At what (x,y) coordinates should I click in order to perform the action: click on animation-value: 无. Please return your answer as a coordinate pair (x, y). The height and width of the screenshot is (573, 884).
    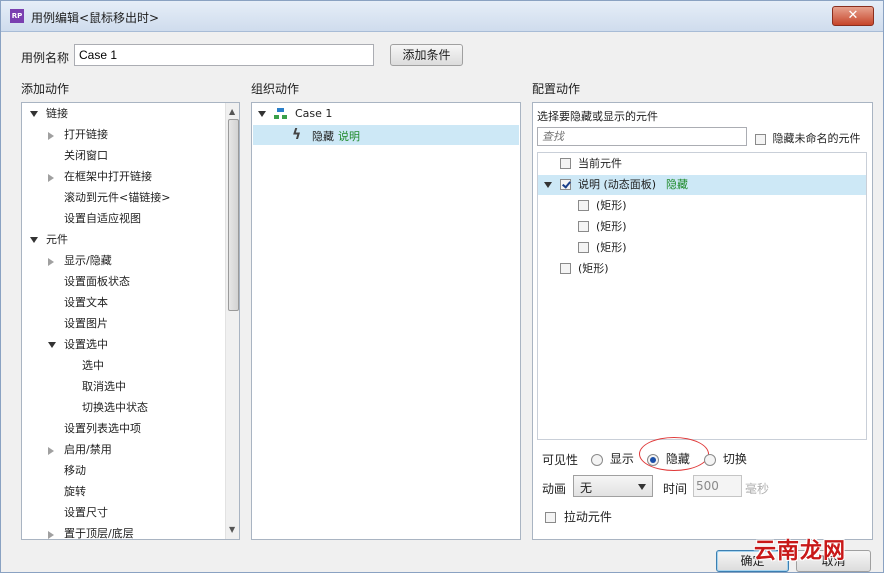
    Looking at the image, I should click on (586, 488).